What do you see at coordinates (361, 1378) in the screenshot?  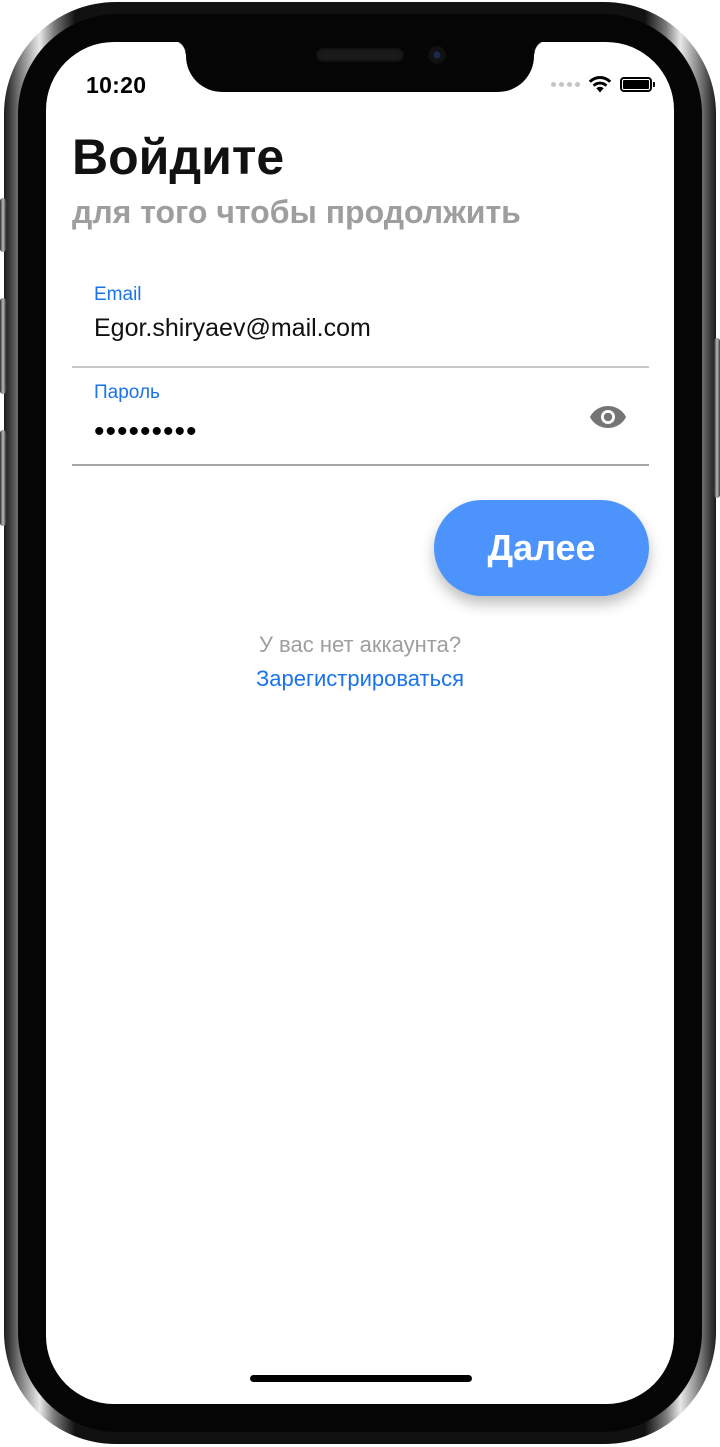 I see `home-indicator` at bounding box center [361, 1378].